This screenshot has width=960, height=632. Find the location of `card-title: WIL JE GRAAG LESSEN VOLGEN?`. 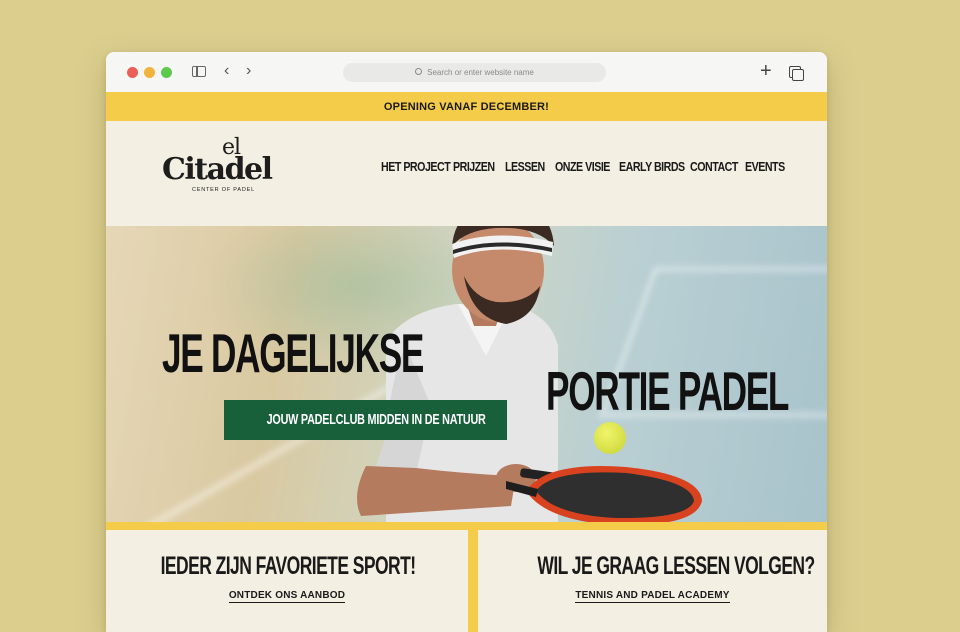

card-title: WIL JE GRAAG LESSEN VOLGEN? is located at coordinates (676, 566).